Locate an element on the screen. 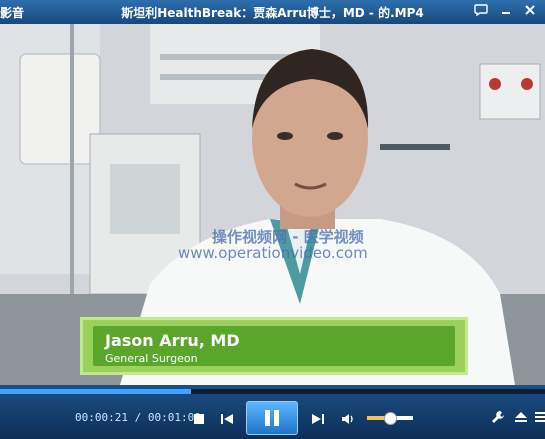  lower-third-panel: Jason Arru, MD General Surgeon is located at coordinates (274, 346).